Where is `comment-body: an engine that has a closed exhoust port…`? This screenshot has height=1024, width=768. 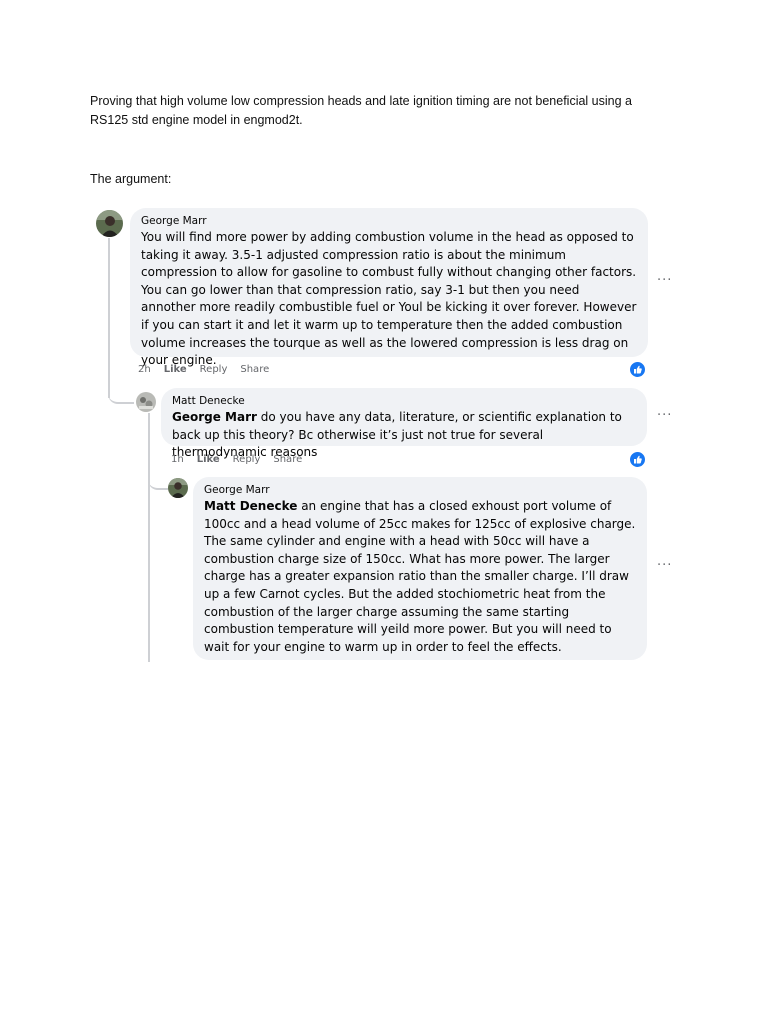 comment-body: an engine that has a closed exhoust port… is located at coordinates (420, 576).